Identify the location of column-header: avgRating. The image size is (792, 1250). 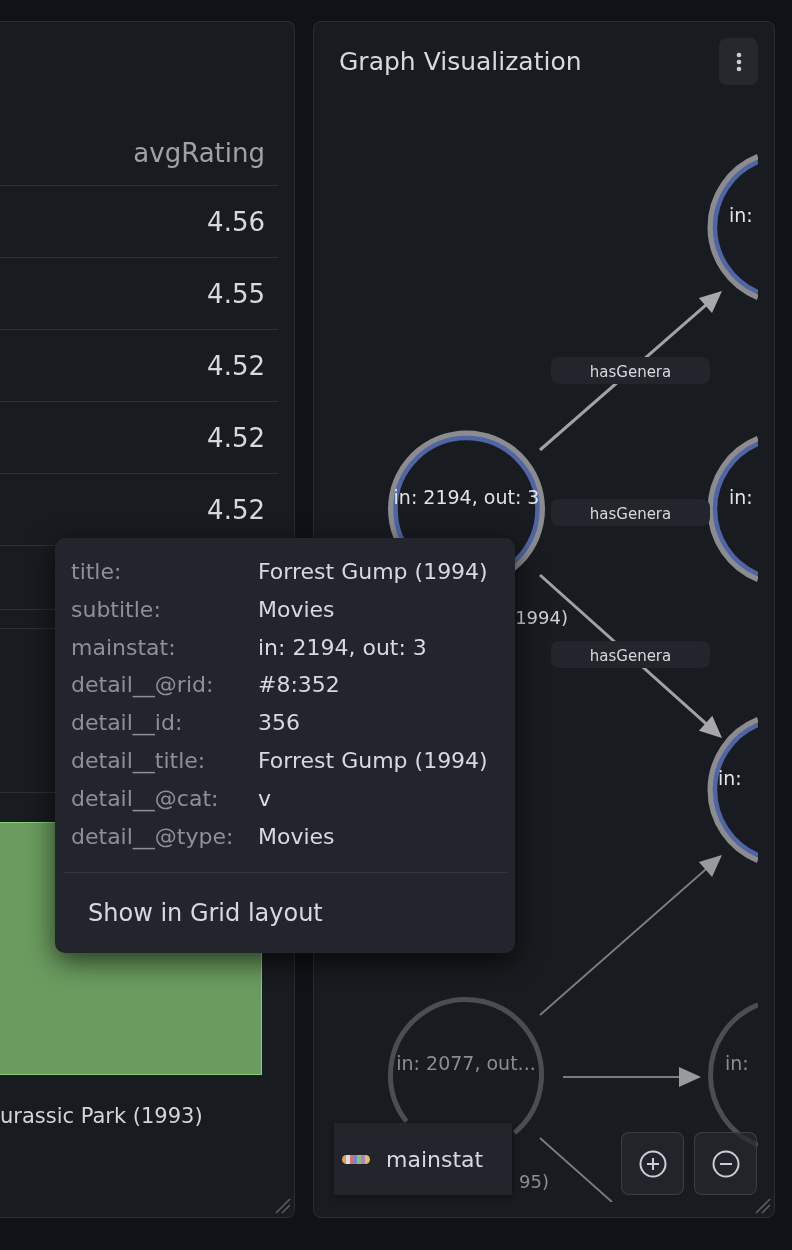
(199, 152).